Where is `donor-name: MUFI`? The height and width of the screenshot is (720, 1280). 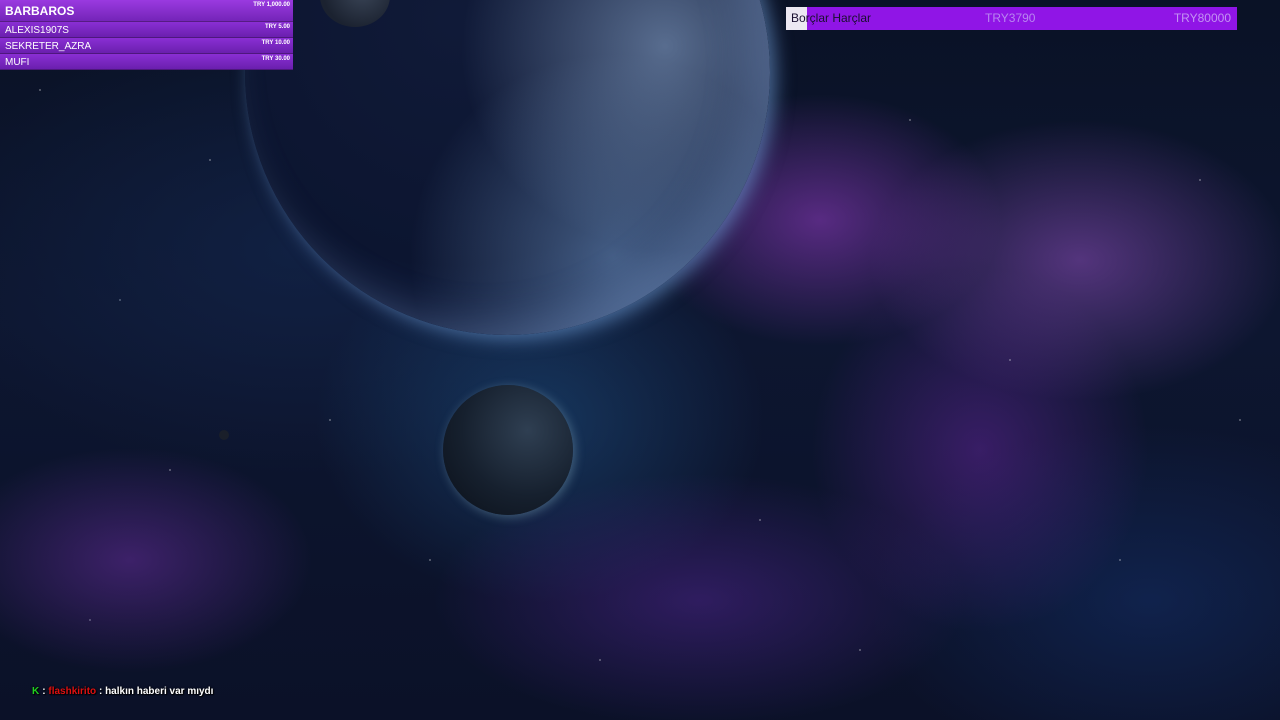
donor-name: MUFI is located at coordinates (17, 62).